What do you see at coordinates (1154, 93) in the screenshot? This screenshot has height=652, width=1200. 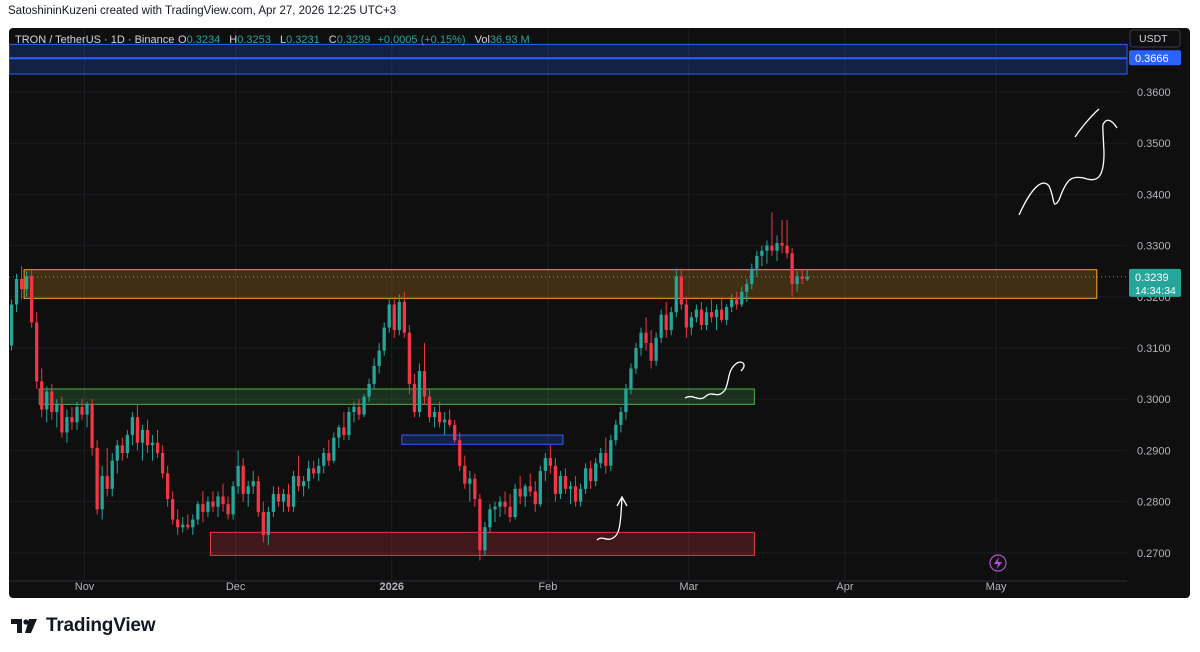 I see `price-tick-label: 0.3600` at bounding box center [1154, 93].